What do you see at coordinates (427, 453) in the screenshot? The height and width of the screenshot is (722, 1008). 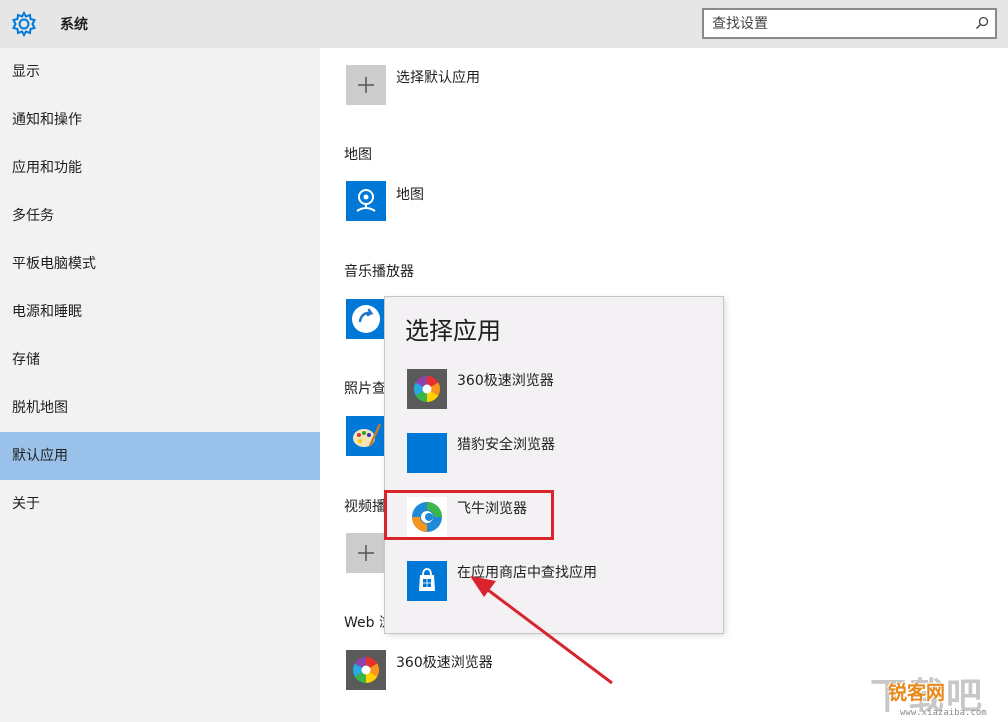 I see `liebao-browser-icon` at bounding box center [427, 453].